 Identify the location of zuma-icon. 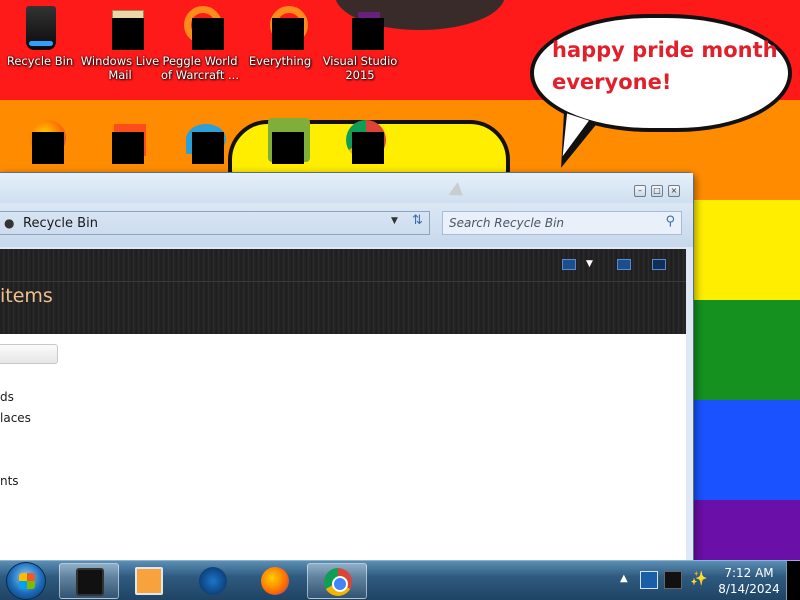
(283, 142).